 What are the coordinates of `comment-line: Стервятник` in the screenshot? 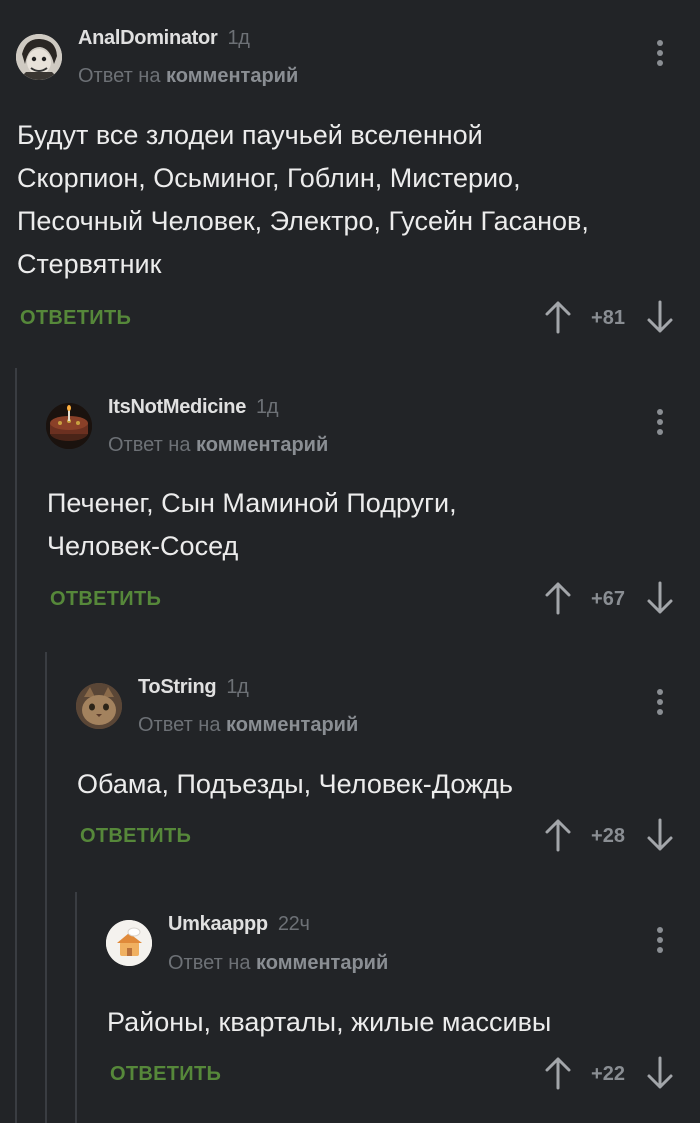 It's located at (89, 264).